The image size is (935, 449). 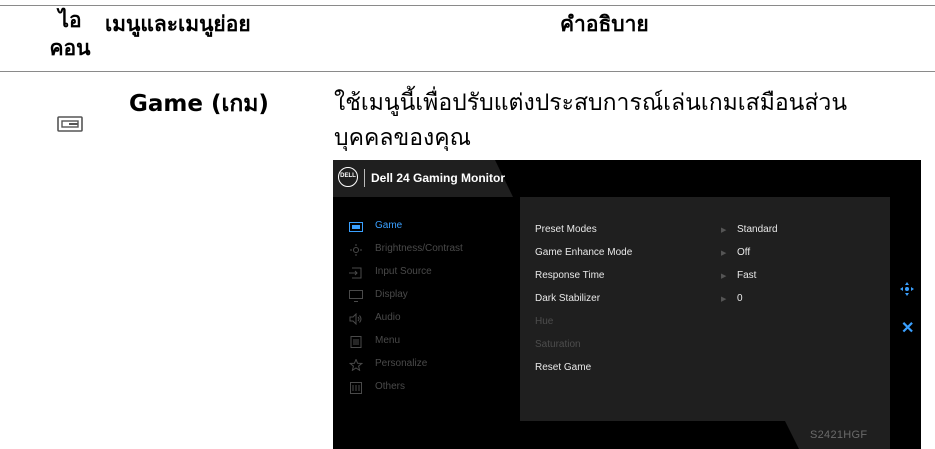 What do you see at coordinates (426, 388) in the screenshot?
I see `osd-menu-item-others: Others` at bounding box center [426, 388].